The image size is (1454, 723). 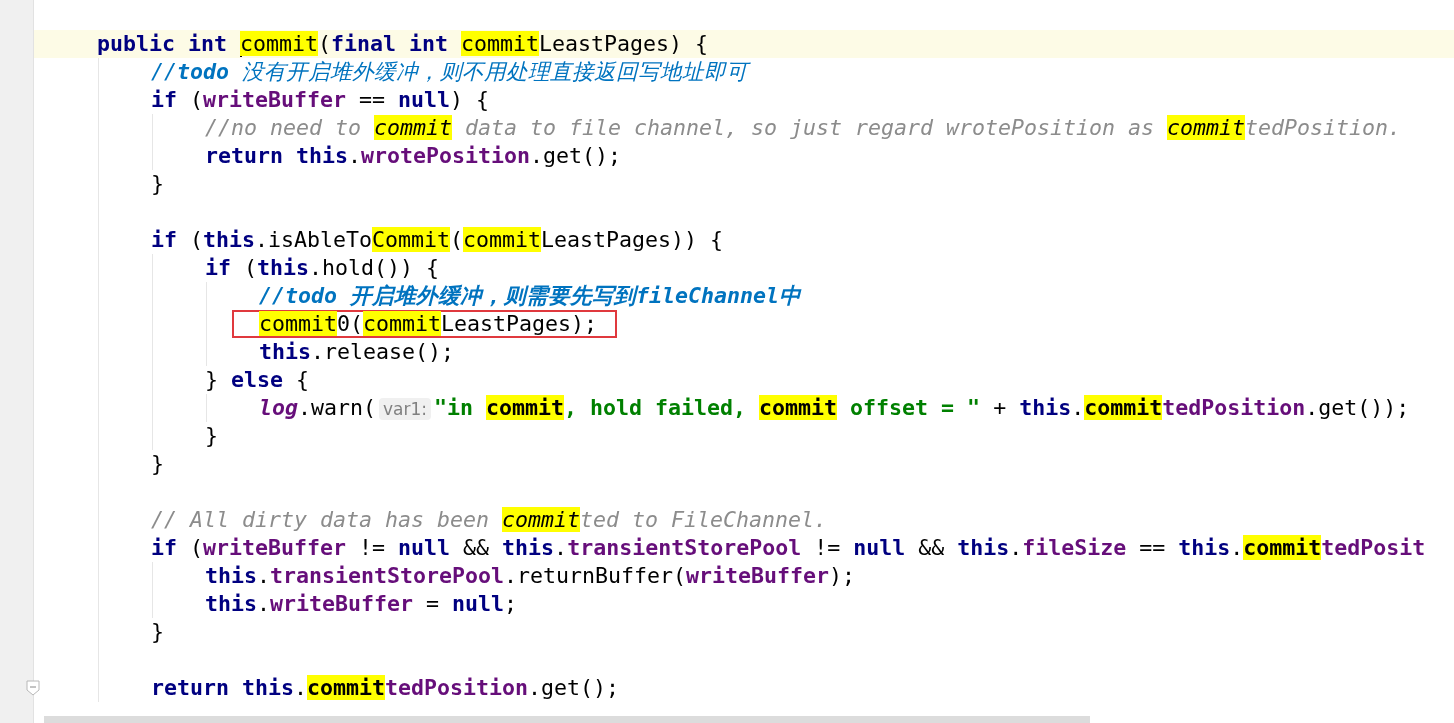 I want to click on code-line: if (writeBuffer == null) {, so click(x=320, y=100).